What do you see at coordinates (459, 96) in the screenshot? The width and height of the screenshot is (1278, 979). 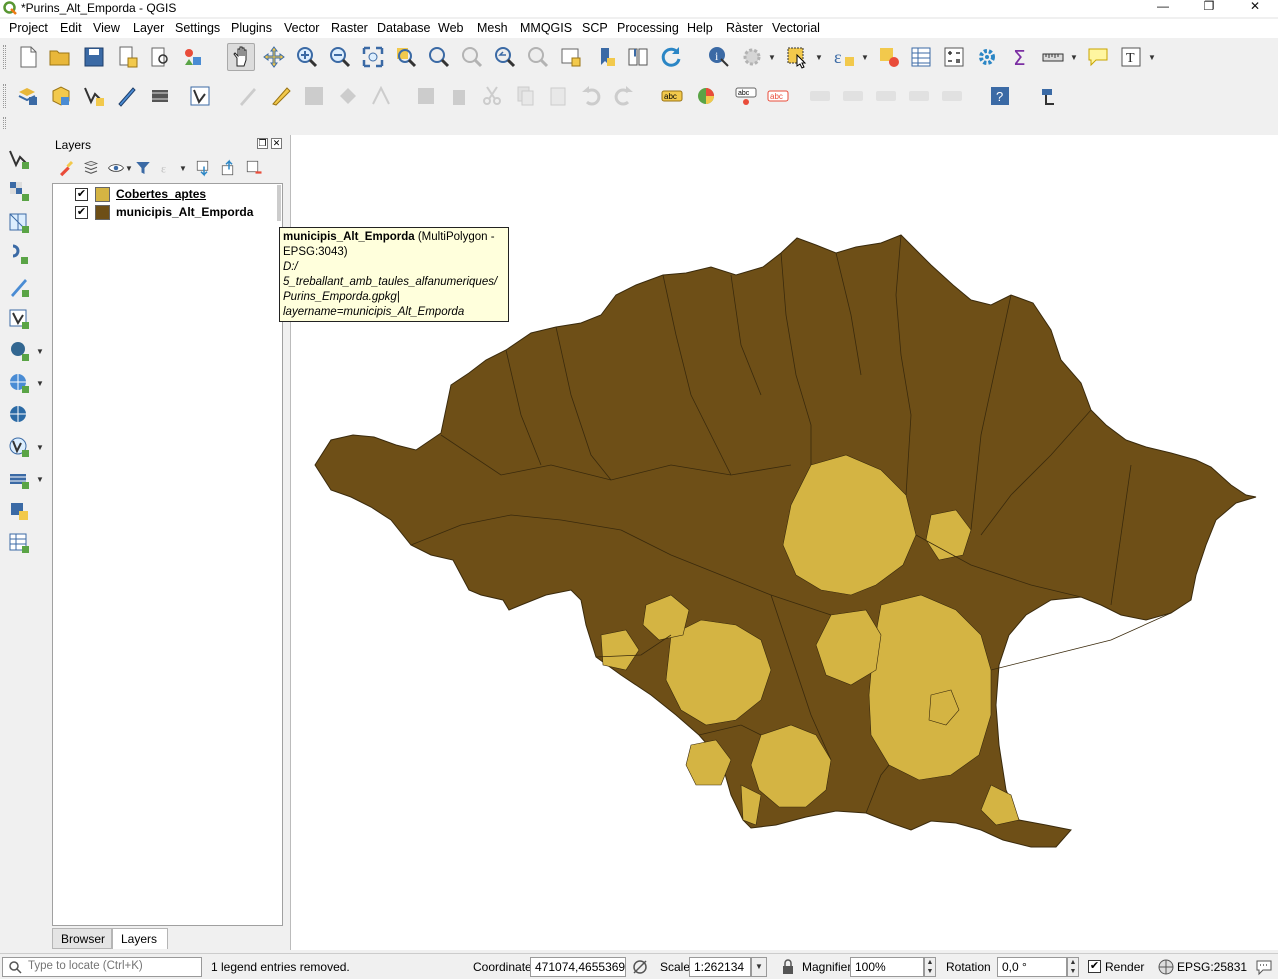 I see `delete-selected-icon` at bounding box center [459, 96].